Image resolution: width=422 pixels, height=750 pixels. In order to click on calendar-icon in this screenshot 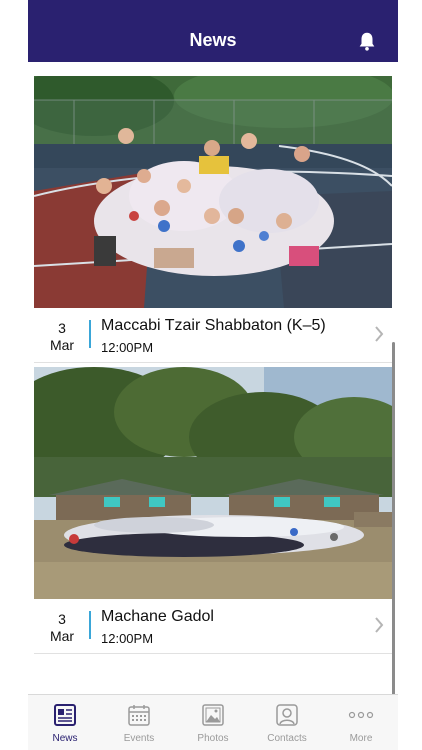, I will do `click(139, 715)`.